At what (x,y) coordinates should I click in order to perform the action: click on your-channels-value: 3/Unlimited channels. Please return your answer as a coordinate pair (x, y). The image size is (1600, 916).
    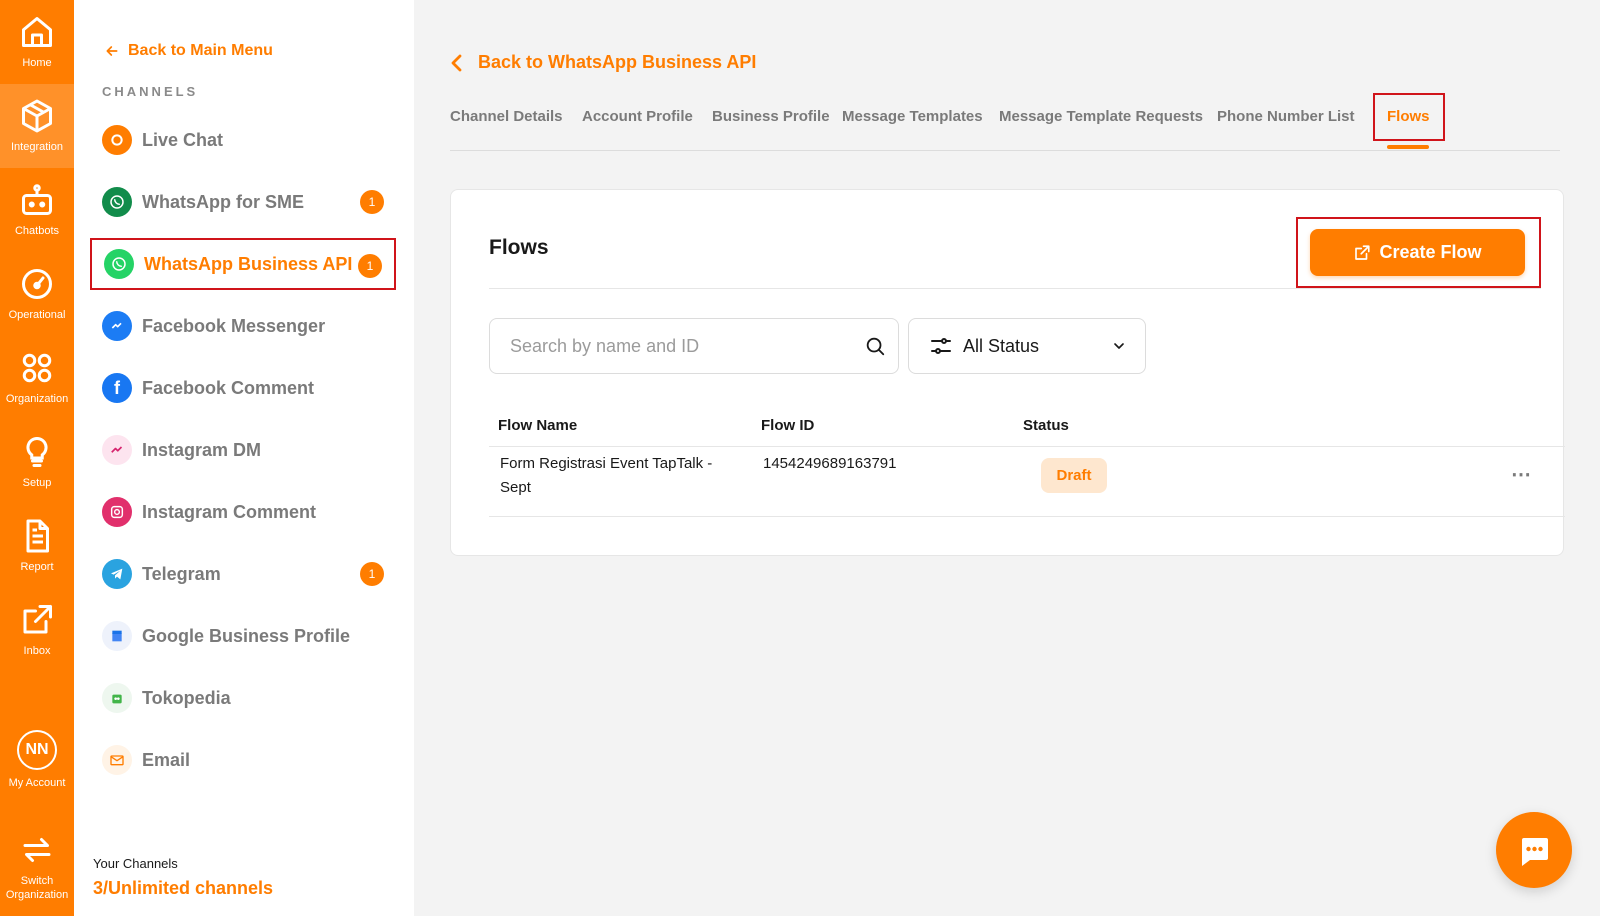
    Looking at the image, I should click on (183, 888).